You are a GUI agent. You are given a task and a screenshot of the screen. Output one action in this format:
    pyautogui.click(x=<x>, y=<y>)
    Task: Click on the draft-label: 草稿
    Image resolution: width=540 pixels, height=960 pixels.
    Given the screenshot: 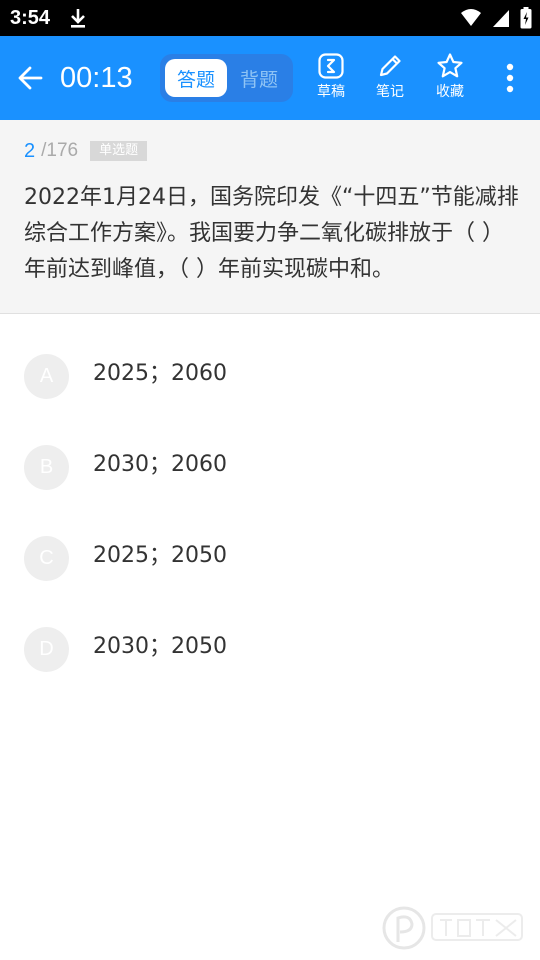 What is the action you would take?
    pyautogui.click(x=331, y=92)
    